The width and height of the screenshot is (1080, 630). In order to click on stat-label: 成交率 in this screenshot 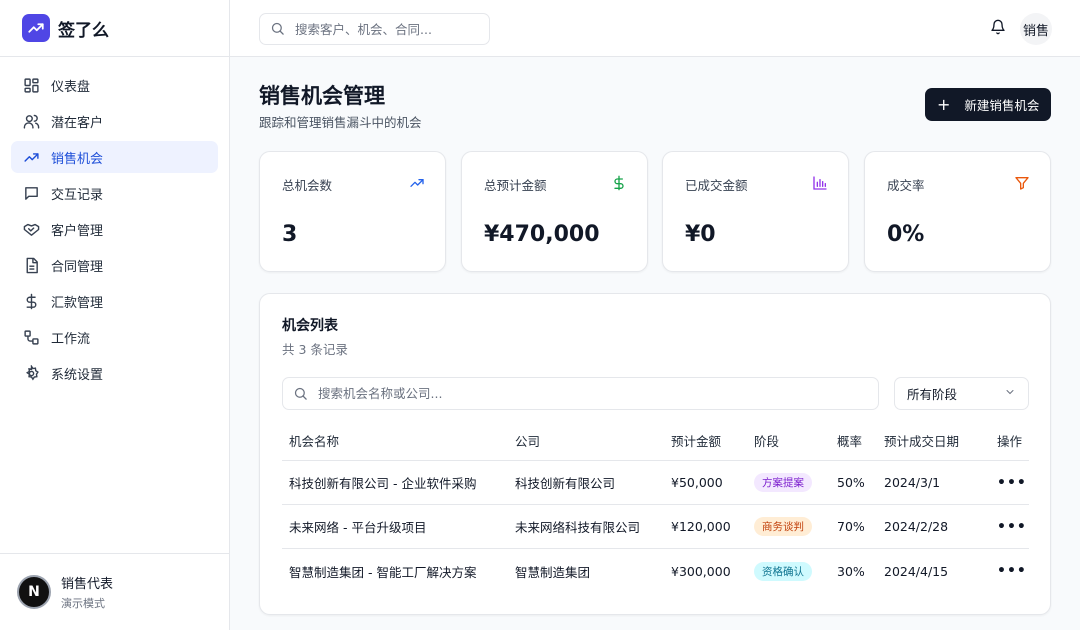, I will do `click(906, 185)`.